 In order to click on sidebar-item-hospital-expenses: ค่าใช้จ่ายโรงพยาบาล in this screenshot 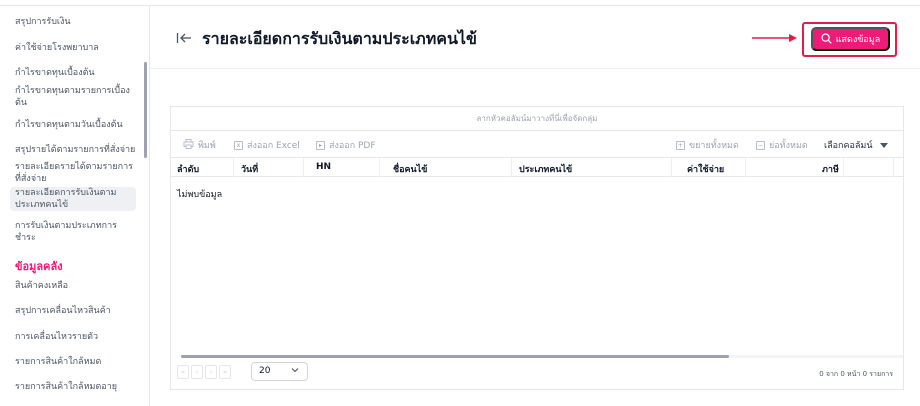, I will do `click(76, 48)`.